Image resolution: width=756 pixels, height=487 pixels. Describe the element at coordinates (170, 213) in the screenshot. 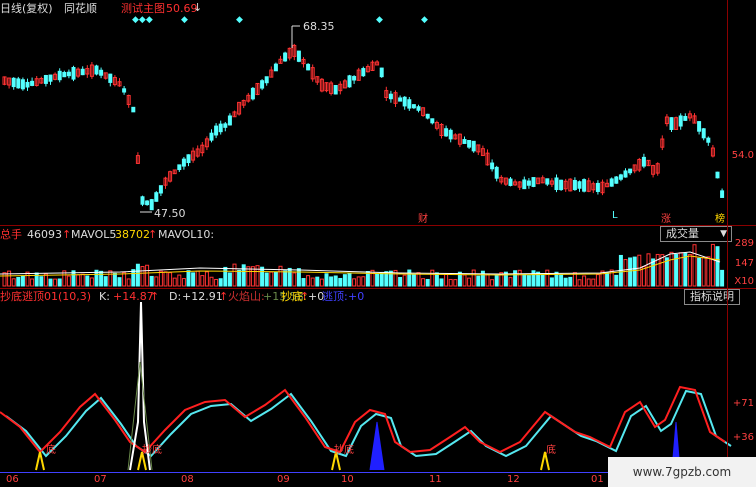

I see `low-price-marker: 47.50` at that location.